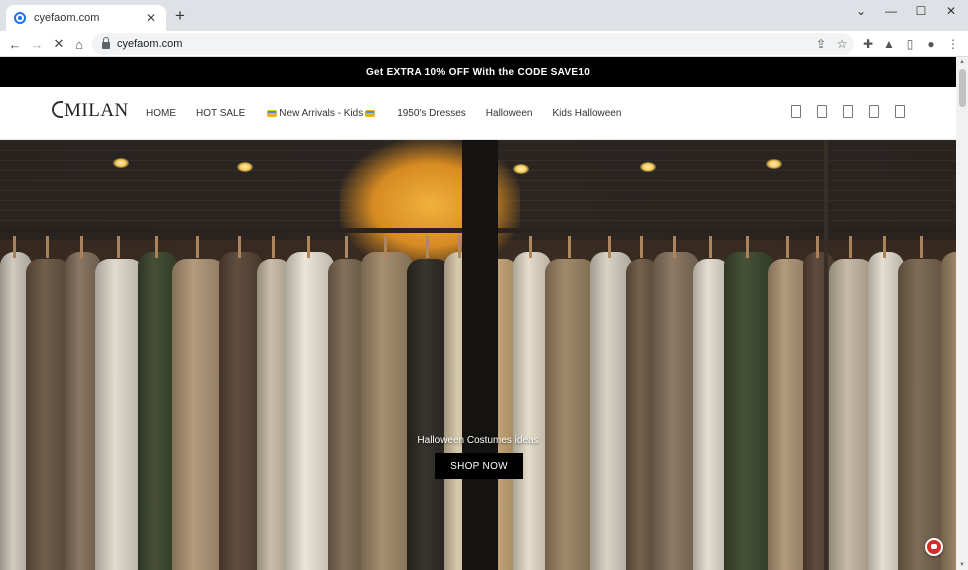 The height and width of the screenshot is (570, 968). I want to click on nav-new-arrivals-kids-label: New Arrivals - Kids, so click(321, 113).